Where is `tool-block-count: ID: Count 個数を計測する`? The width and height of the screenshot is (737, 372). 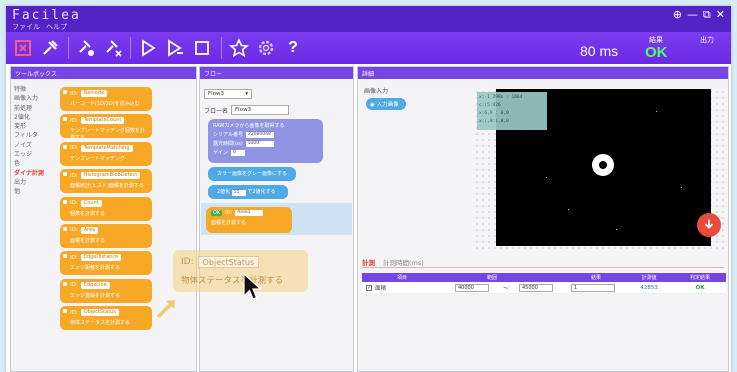
tool-block-count: ID: Count 個数を計測する is located at coordinates (106, 208).